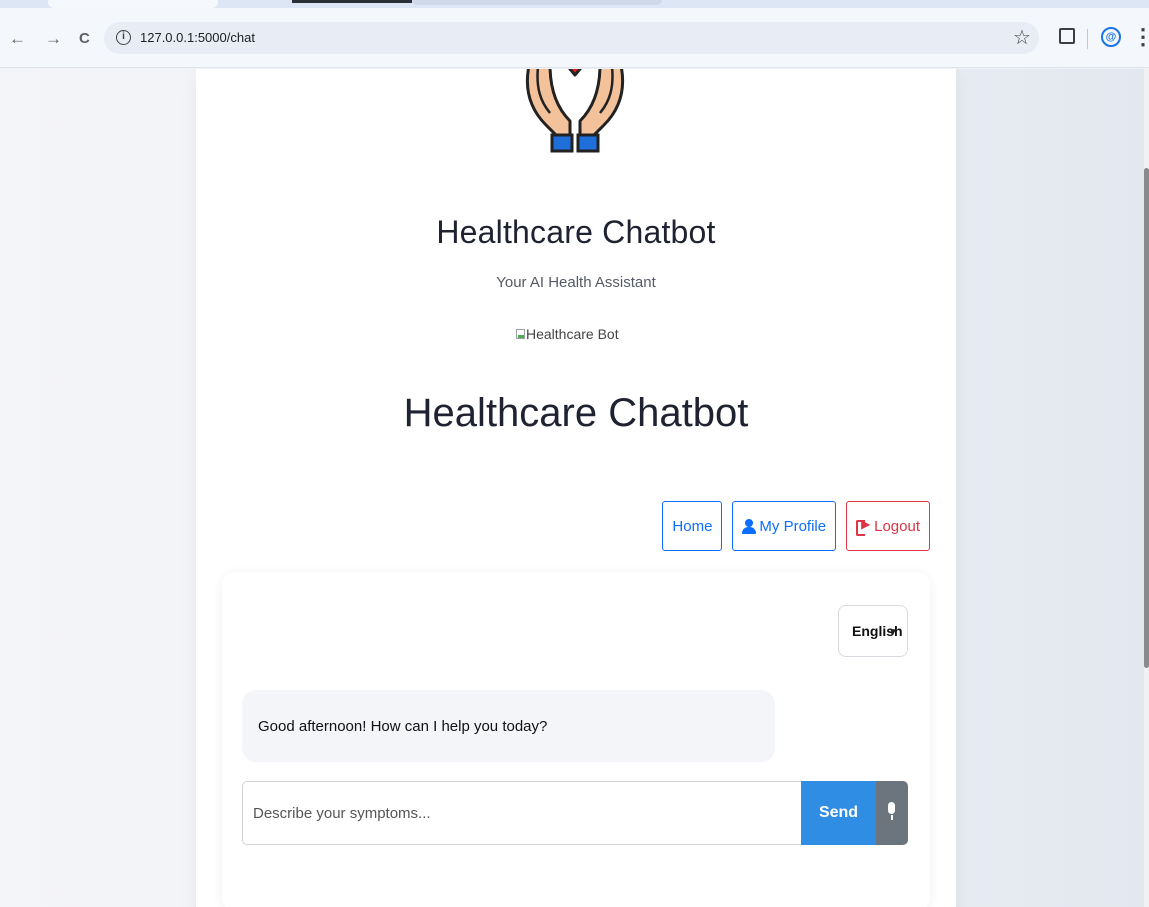  I want to click on inactive-tab, so click(537, 2).